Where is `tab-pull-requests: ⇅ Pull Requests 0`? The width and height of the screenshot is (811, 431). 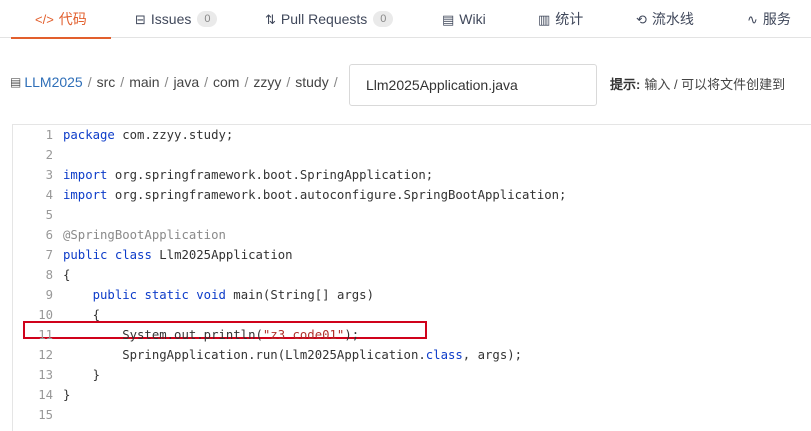 tab-pull-requests: ⇅ Pull Requests 0 is located at coordinates (329, 19).